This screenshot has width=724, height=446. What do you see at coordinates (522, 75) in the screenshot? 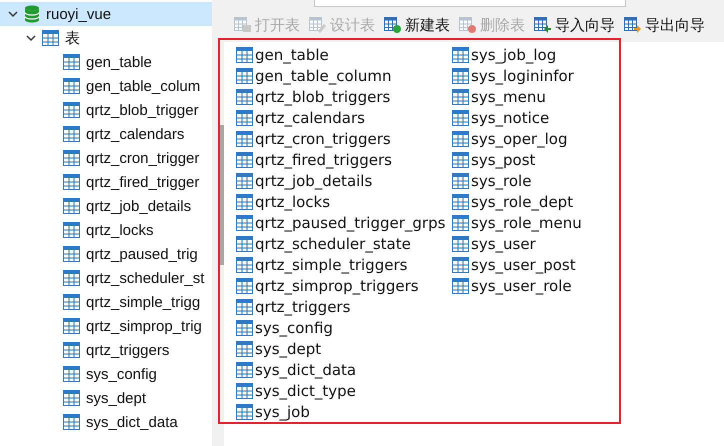
I see `table-name: sys_logininfor` at bounding box center [522, 75].